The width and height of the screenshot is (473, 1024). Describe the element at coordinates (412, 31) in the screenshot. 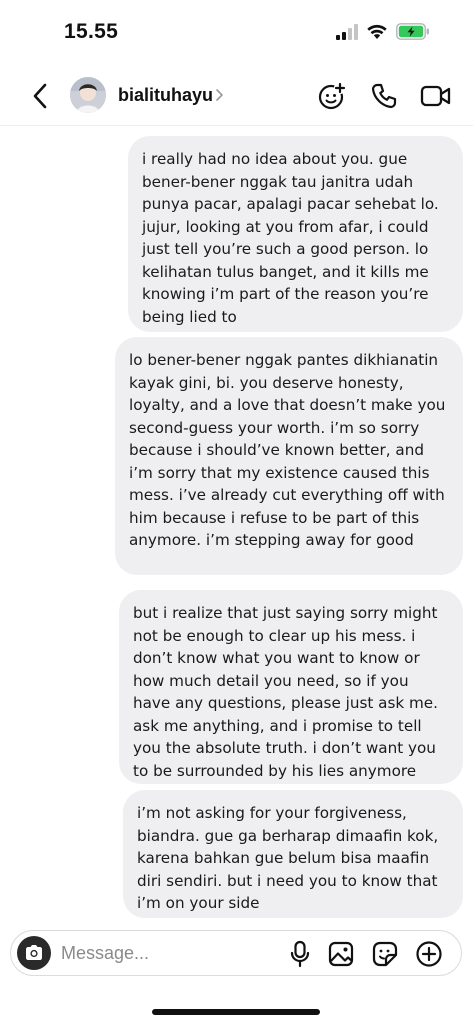

I see `battery-charging-icon` at that location.